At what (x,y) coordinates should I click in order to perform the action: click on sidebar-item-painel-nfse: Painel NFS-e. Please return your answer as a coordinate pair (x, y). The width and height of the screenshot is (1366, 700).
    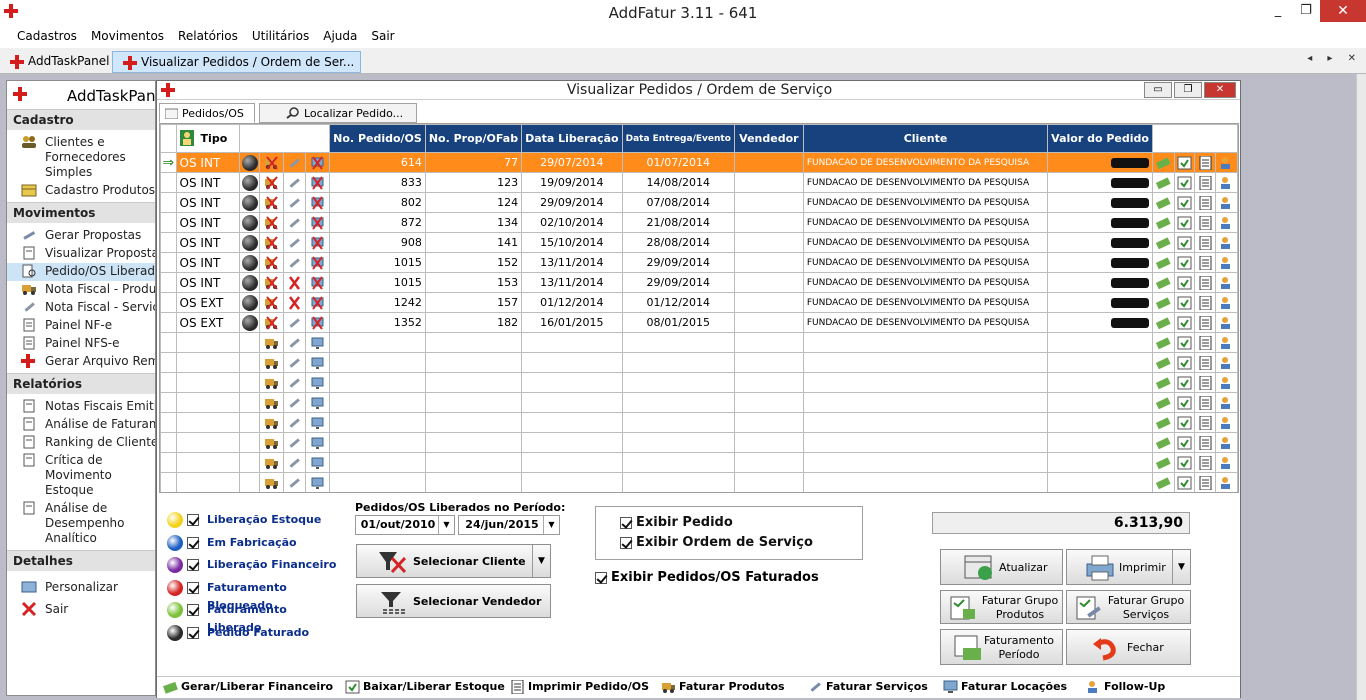
    Looking at the image, I should click on (81, 344).